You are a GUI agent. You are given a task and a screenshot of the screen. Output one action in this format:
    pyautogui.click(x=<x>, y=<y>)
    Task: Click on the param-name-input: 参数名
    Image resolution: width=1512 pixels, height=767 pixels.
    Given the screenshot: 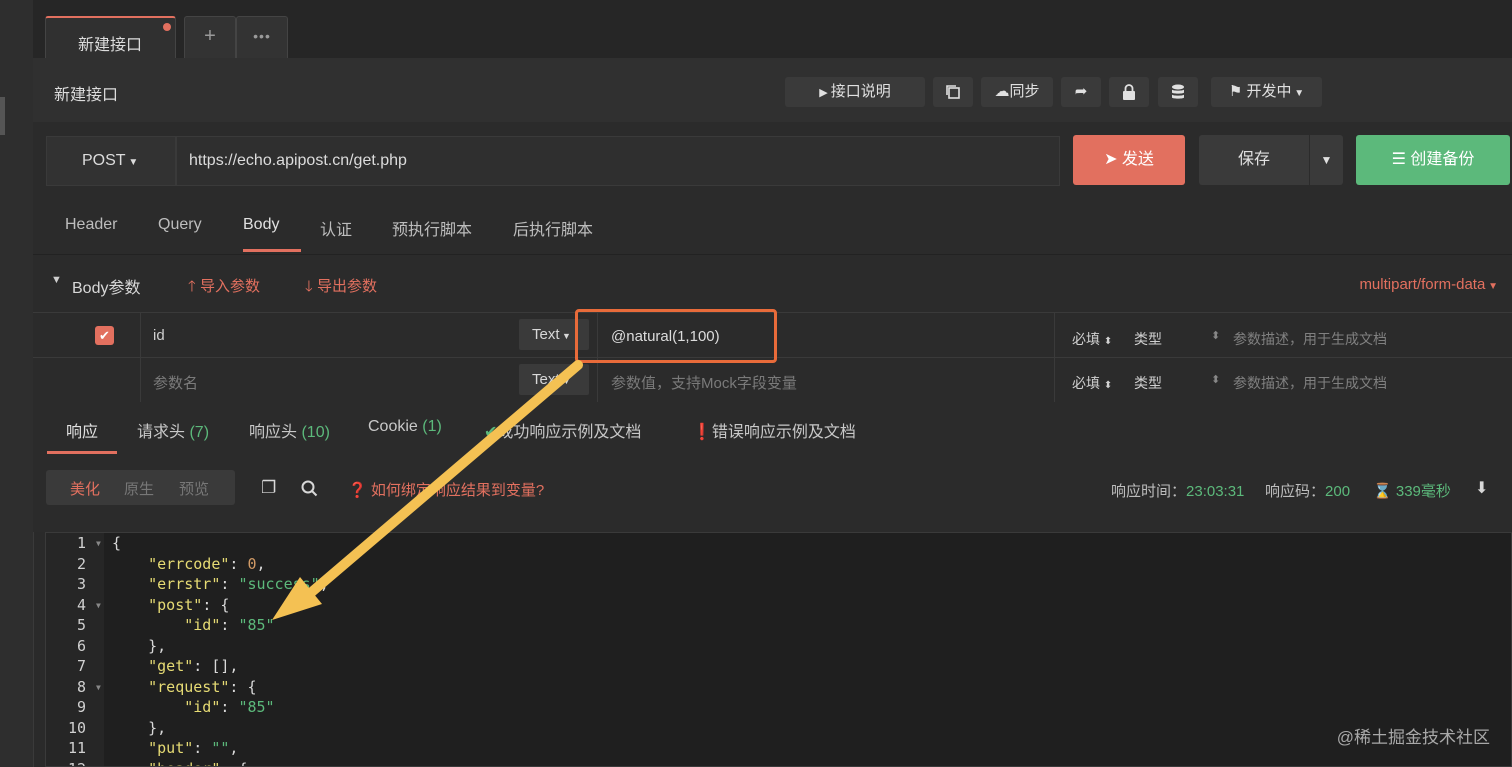 What is the action you would take?
    pyautogui.click(x=175, y=382)
    